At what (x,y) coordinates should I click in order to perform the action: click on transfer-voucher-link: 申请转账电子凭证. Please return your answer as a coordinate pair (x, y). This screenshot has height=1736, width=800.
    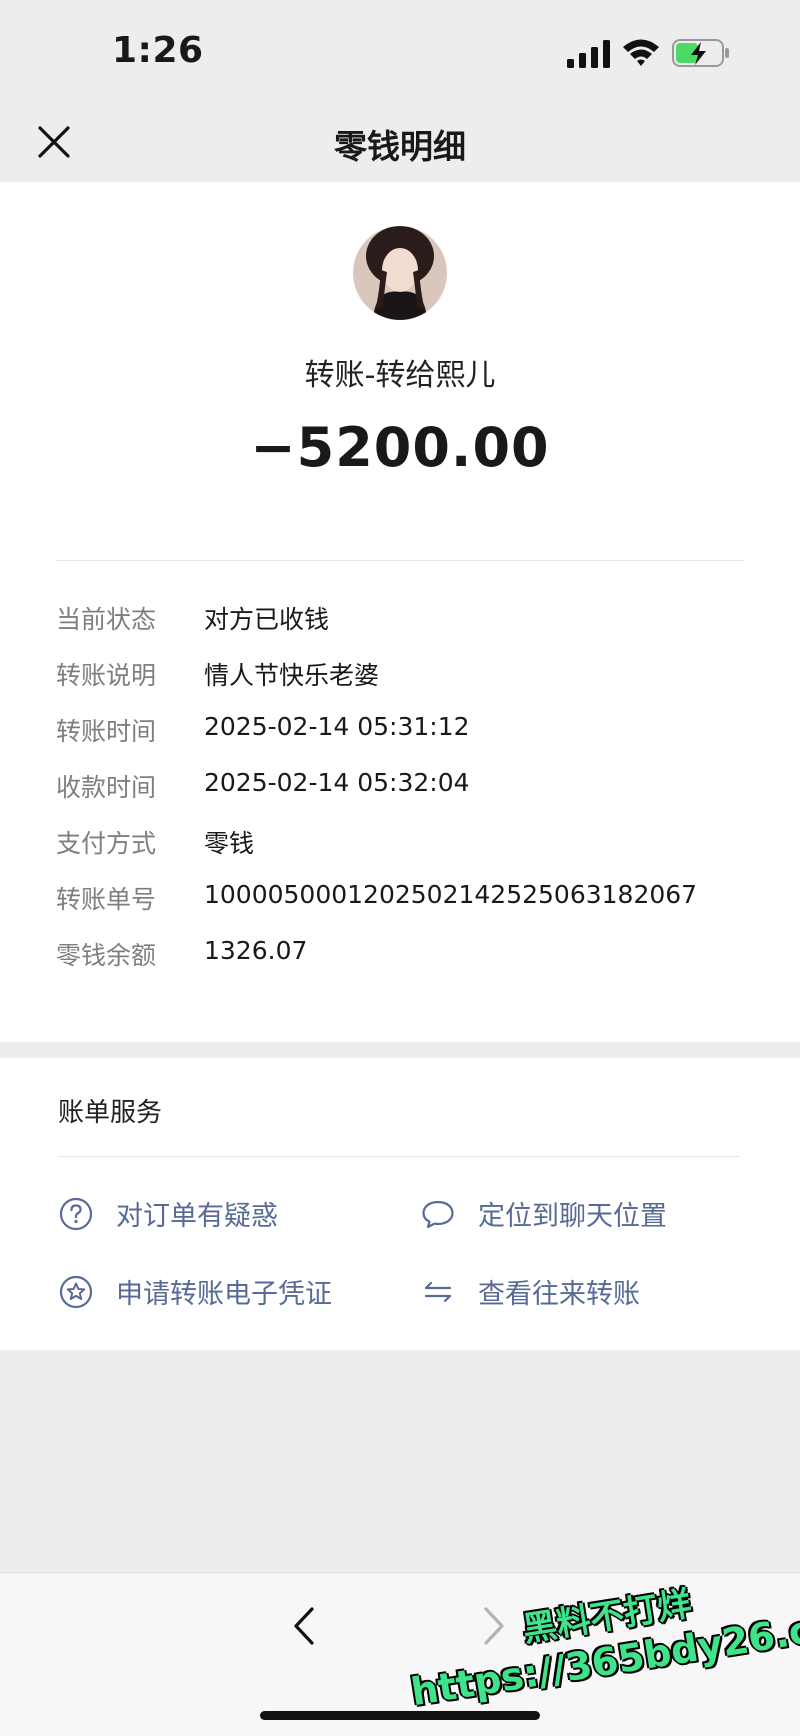
    Looking at the image, I should click on (195, 1291).